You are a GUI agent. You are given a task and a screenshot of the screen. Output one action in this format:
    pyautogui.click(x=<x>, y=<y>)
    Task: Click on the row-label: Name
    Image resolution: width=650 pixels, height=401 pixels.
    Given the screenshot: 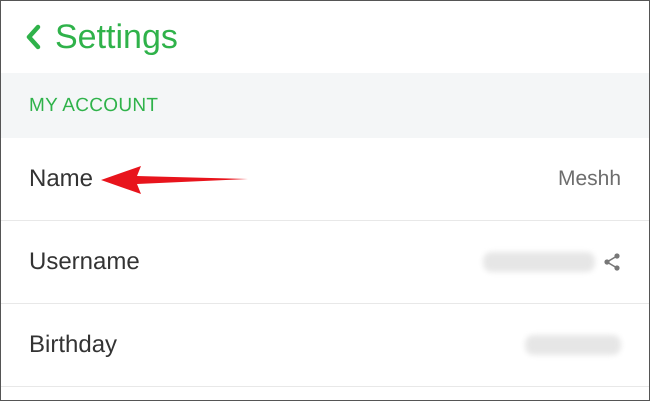 What is the action you would take?
    pyautogui.click(x=61, y=179)
    